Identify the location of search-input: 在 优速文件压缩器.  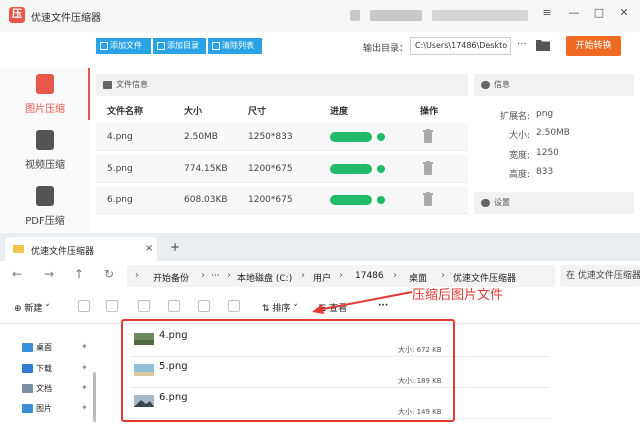
(600, 276).